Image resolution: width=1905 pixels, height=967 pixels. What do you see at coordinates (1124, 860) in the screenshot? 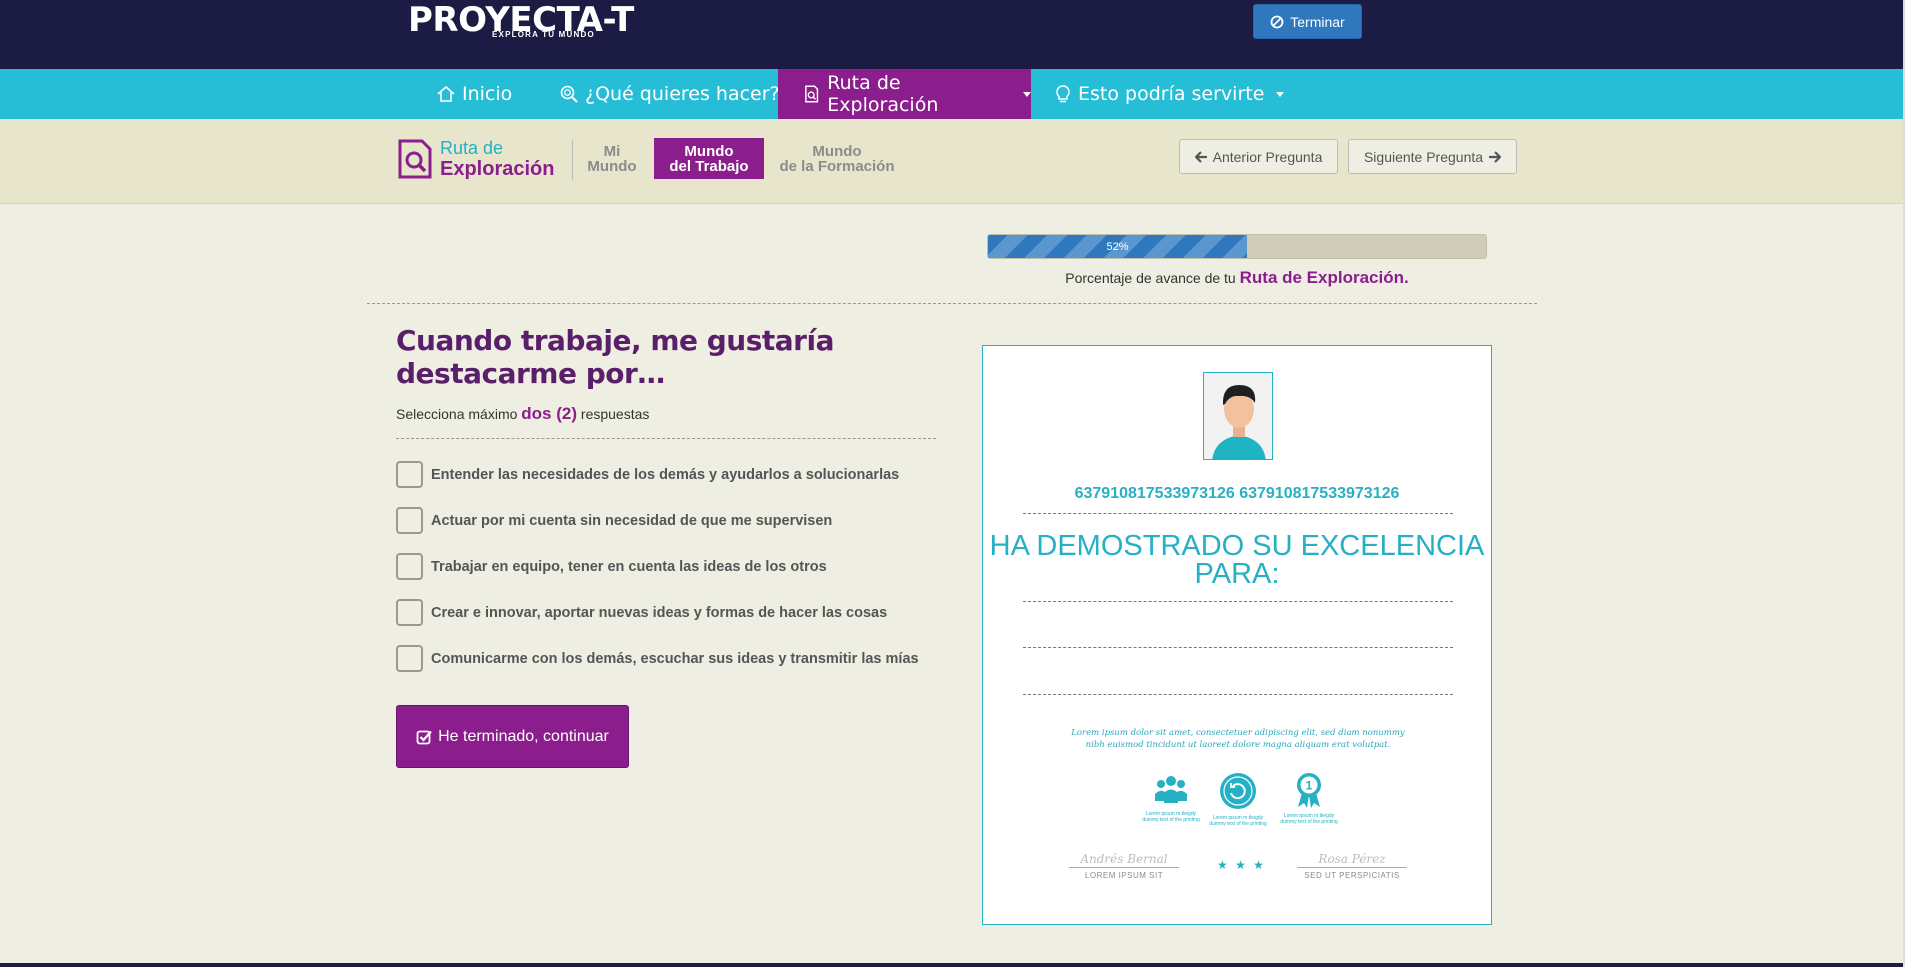
I see `signature-name: Andrés Bernal` at bounding box center [1124, 860].